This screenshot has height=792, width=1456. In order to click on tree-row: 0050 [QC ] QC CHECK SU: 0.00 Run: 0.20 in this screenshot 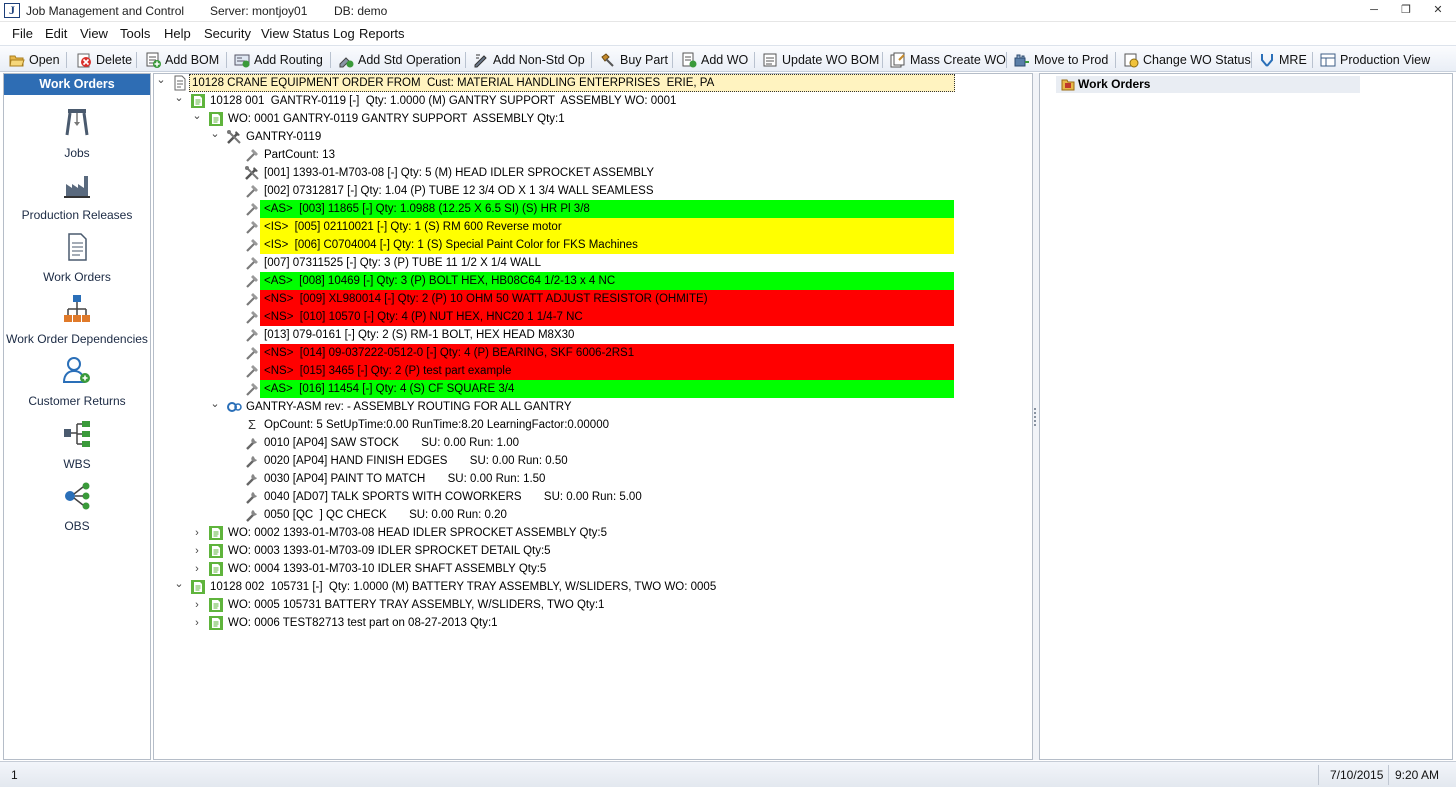, I will do `click(593, 515)`.